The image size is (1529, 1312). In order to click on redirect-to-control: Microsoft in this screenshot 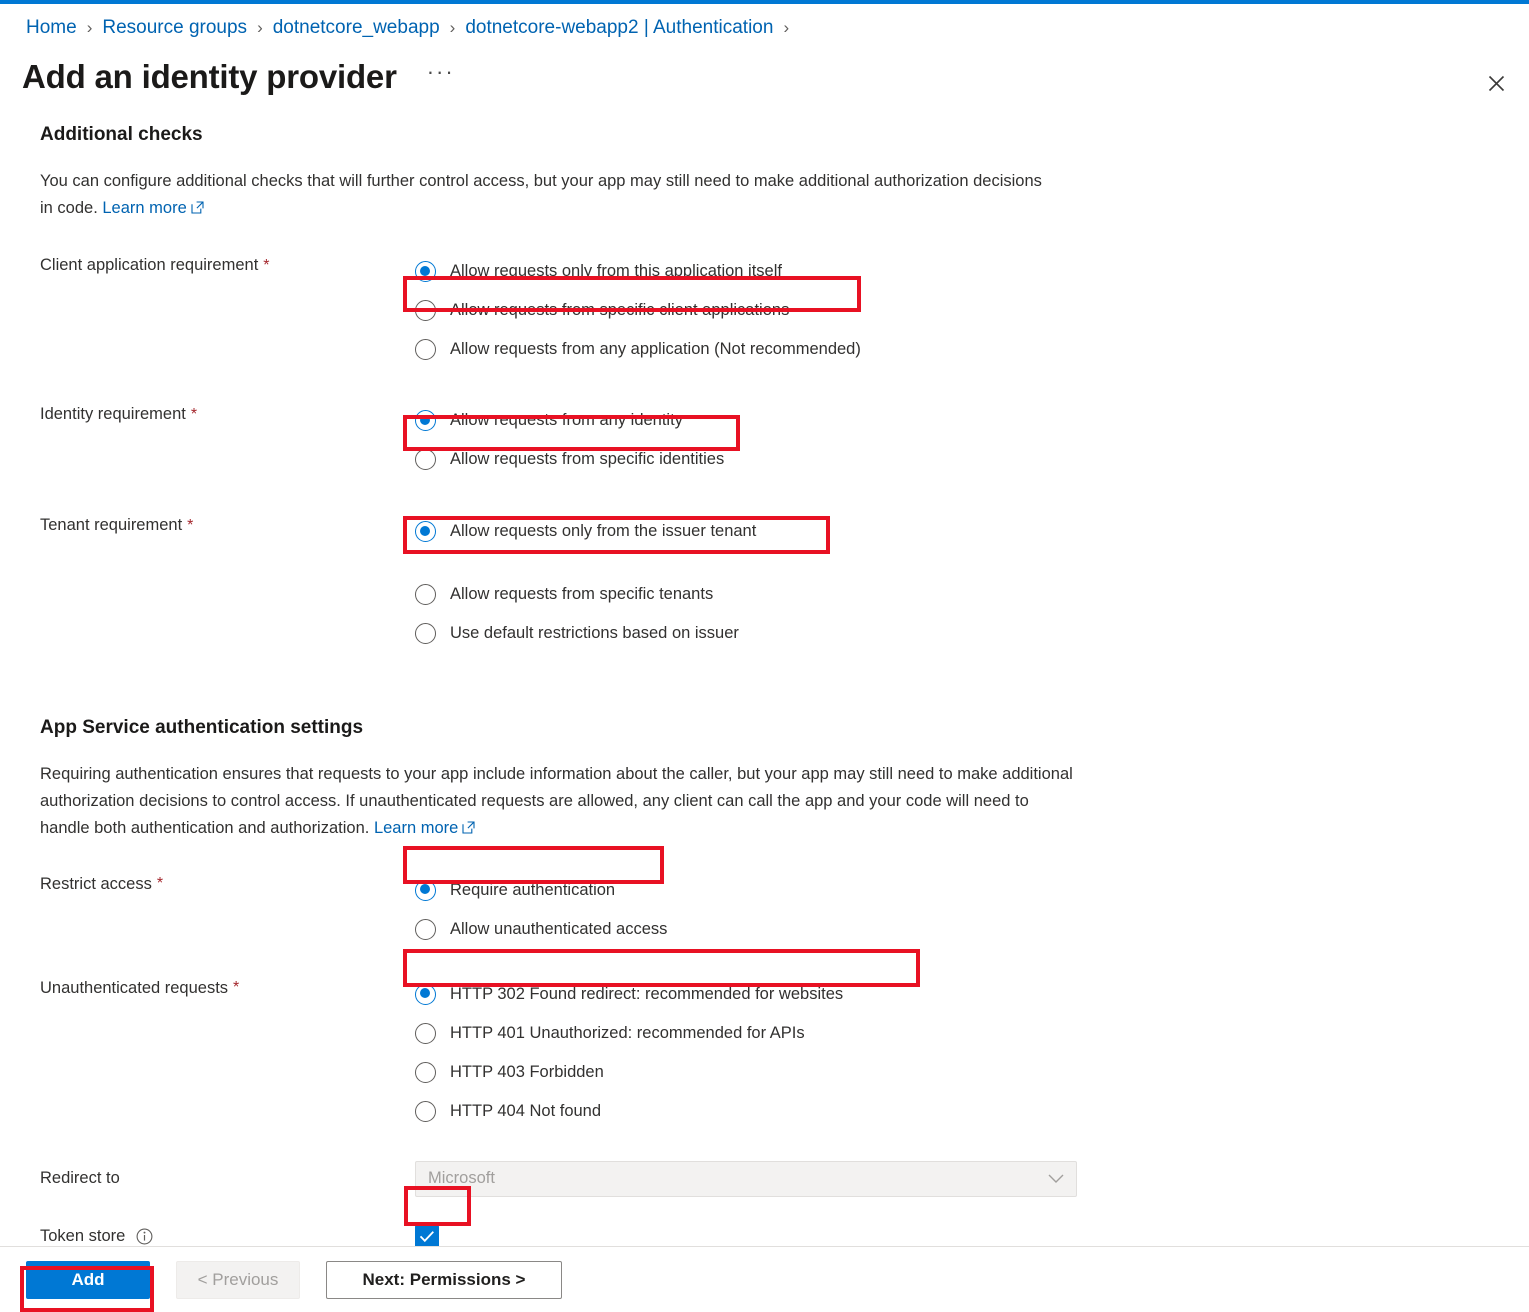, I will do `click(972, 1178)`.